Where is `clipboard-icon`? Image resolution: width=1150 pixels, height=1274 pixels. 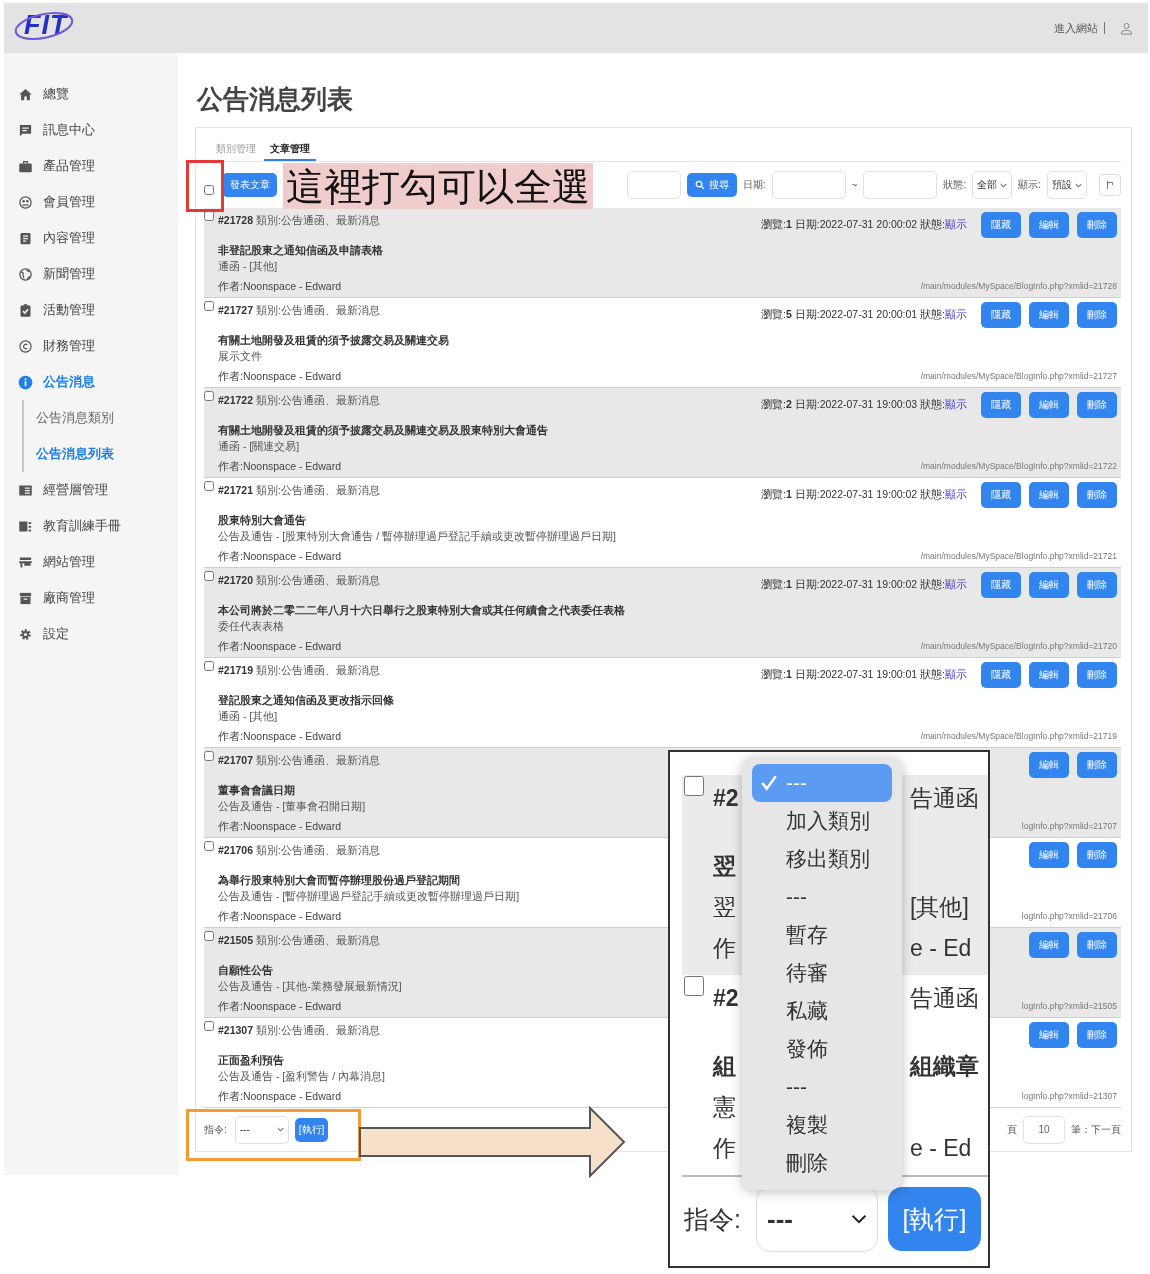
clipboard-icon is located at coordinates (25, 310).